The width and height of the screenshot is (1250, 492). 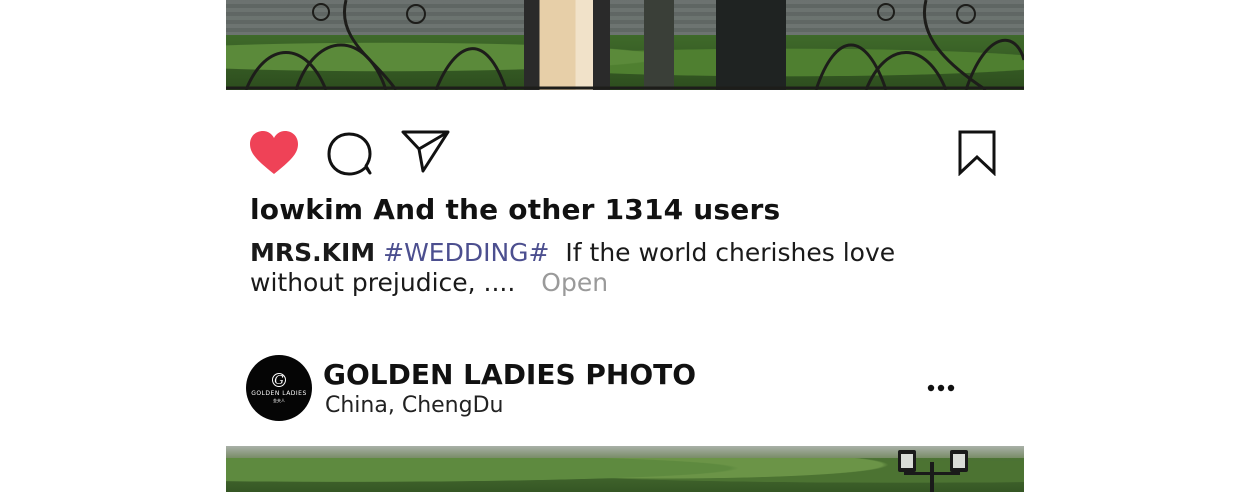 What do you see at coordinates (942, 388) in the screenshot?
I see `more-options-icon` at bounding box center [942, 388].